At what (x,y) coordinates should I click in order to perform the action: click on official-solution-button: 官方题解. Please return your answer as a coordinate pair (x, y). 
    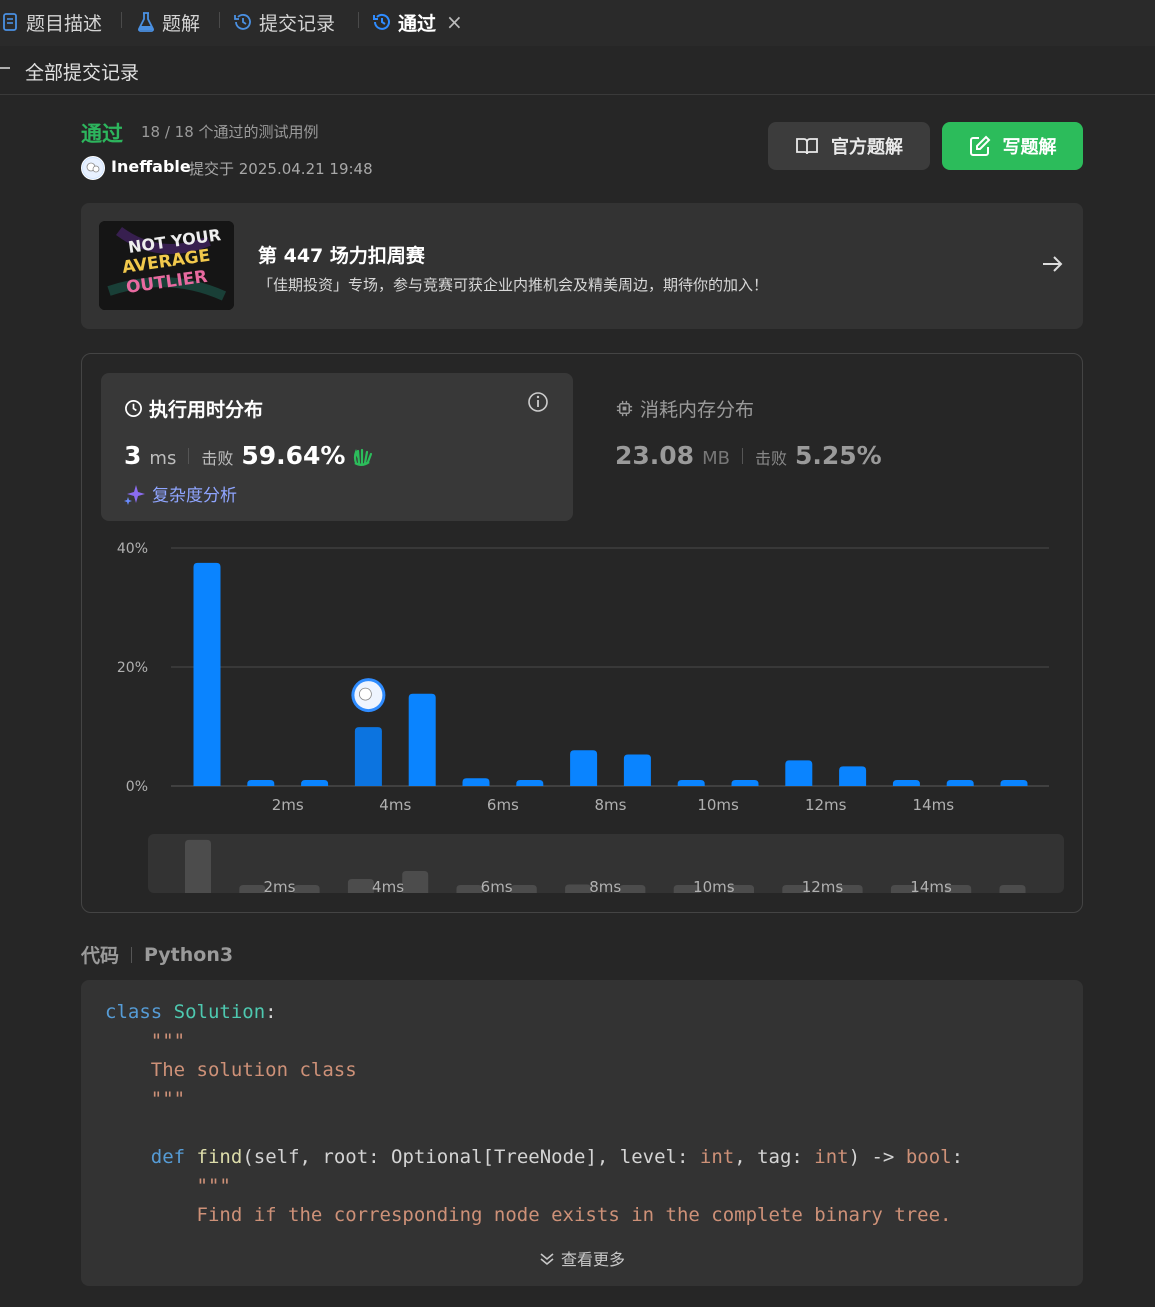
    Looking at the image, I should click on (849, 146).